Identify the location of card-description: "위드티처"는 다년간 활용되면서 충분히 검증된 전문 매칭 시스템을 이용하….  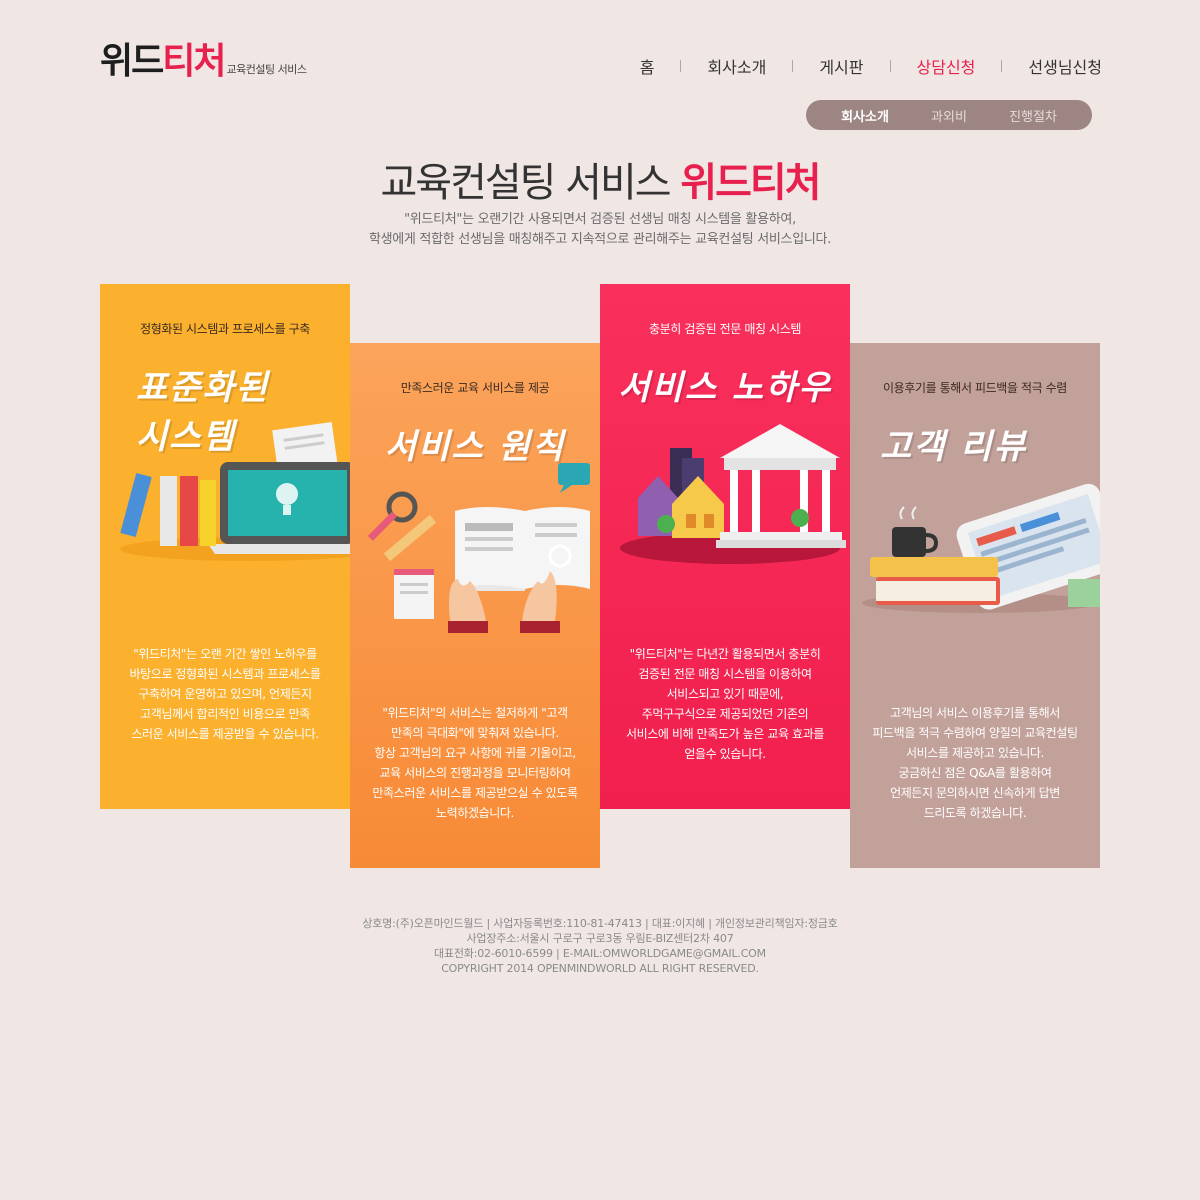
(725, 704).